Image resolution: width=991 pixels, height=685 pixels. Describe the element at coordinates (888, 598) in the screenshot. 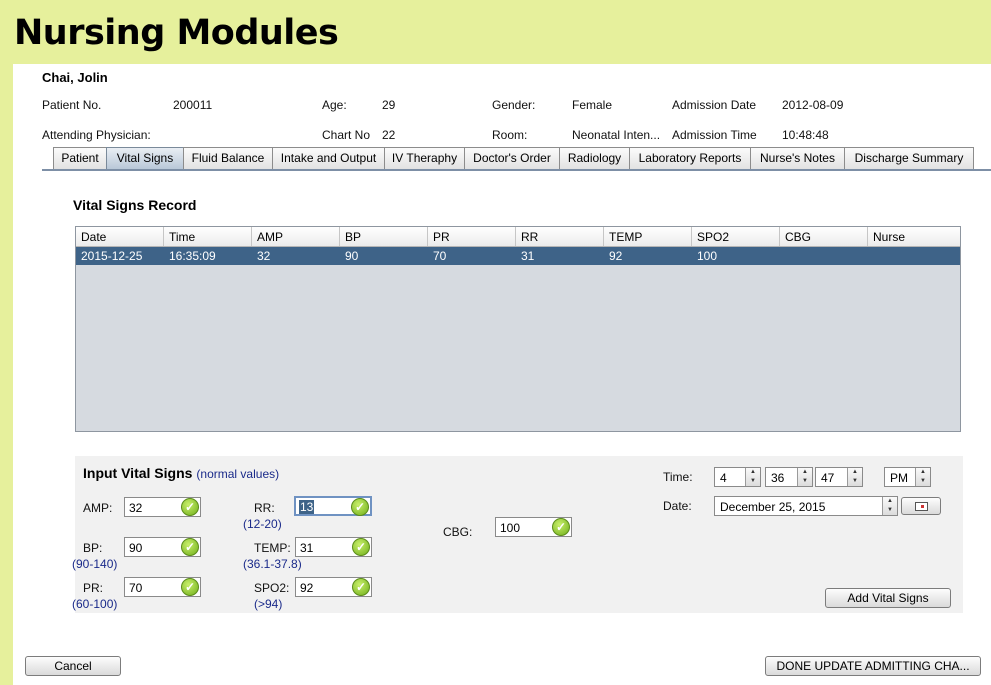

I see `add-vital-signs-button: Add Vital Signs` at that location.